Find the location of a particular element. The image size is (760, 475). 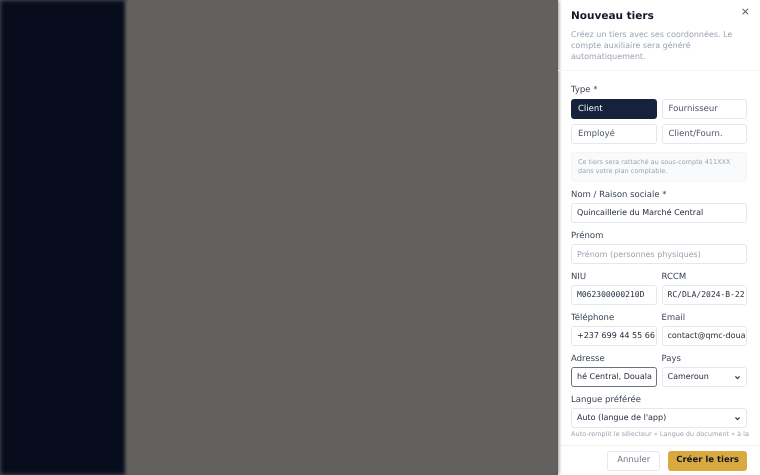

panel-description: Créez un tiers avec ses coordonnées. Le compte auxiliaire sera généré automatiquement. is located at coordinates (652, 45).